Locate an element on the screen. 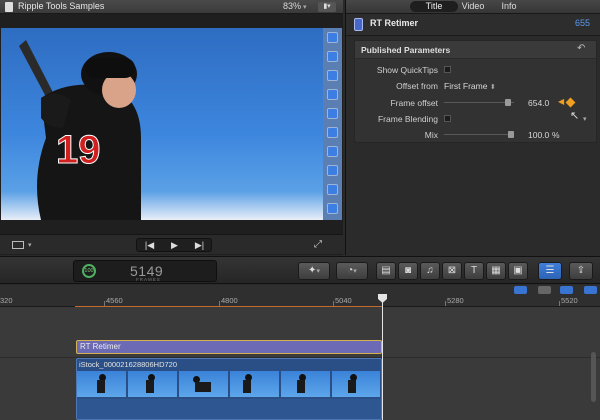 The height and width of the screenshot is (420, 600). offset-from-label: Offset from is located at coordinates (417, 86).